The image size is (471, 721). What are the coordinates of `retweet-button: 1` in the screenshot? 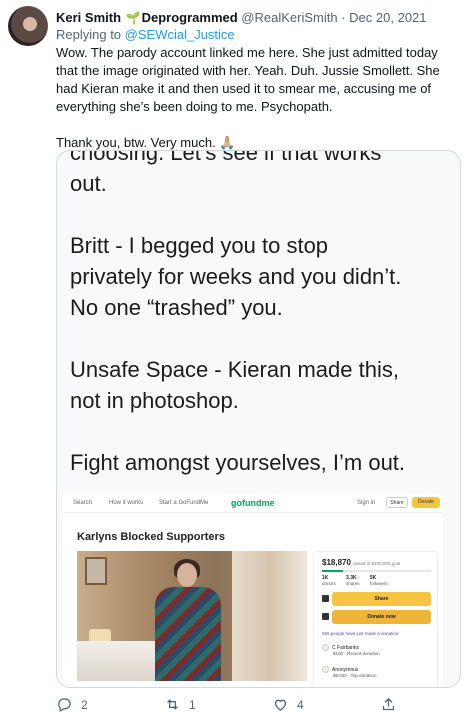 It's located at (180, 704).